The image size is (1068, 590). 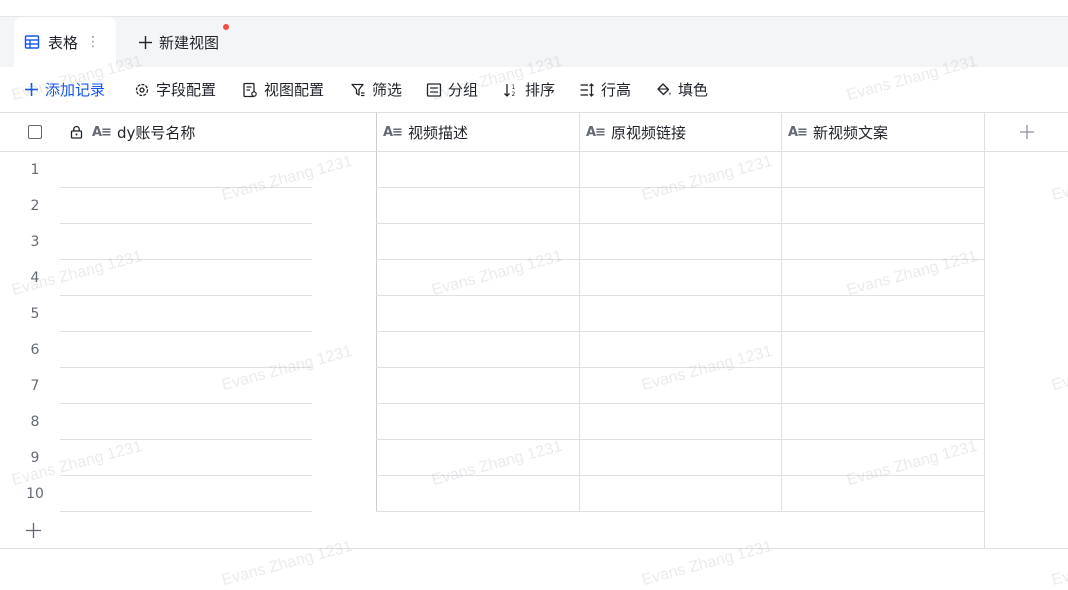 I want to click on svg-text: 2, so click(x=514, y=94).